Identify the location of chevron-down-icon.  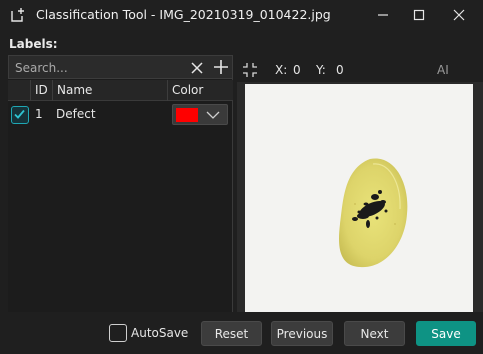
(213, 115).